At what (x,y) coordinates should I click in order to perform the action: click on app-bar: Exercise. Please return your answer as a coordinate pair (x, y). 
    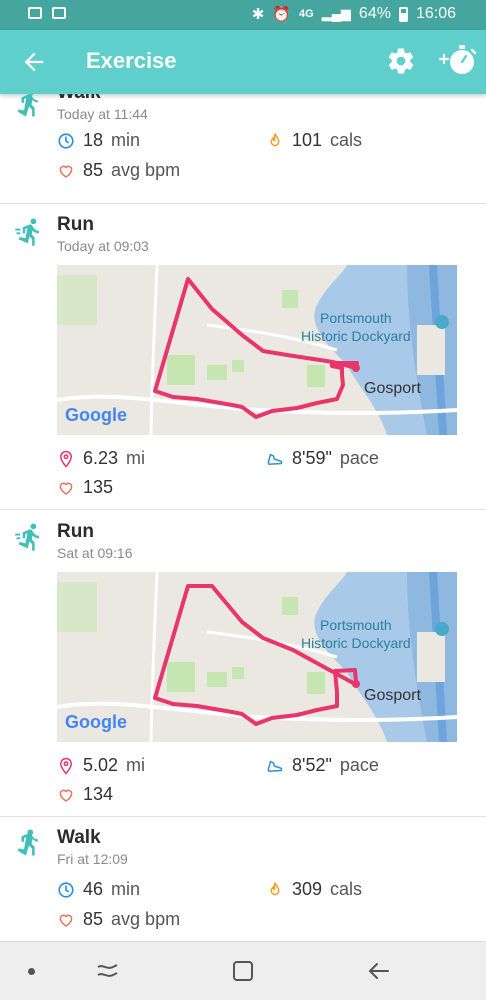
    Looking at the image, I should click on (243, 62).